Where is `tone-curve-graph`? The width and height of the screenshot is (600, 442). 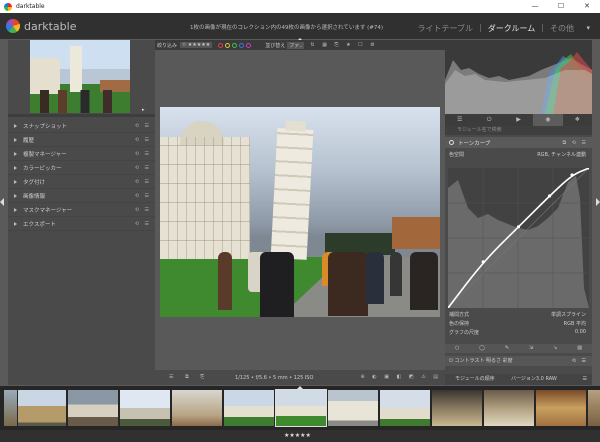 tone-curve-graph is located at coordinates (518, 238).